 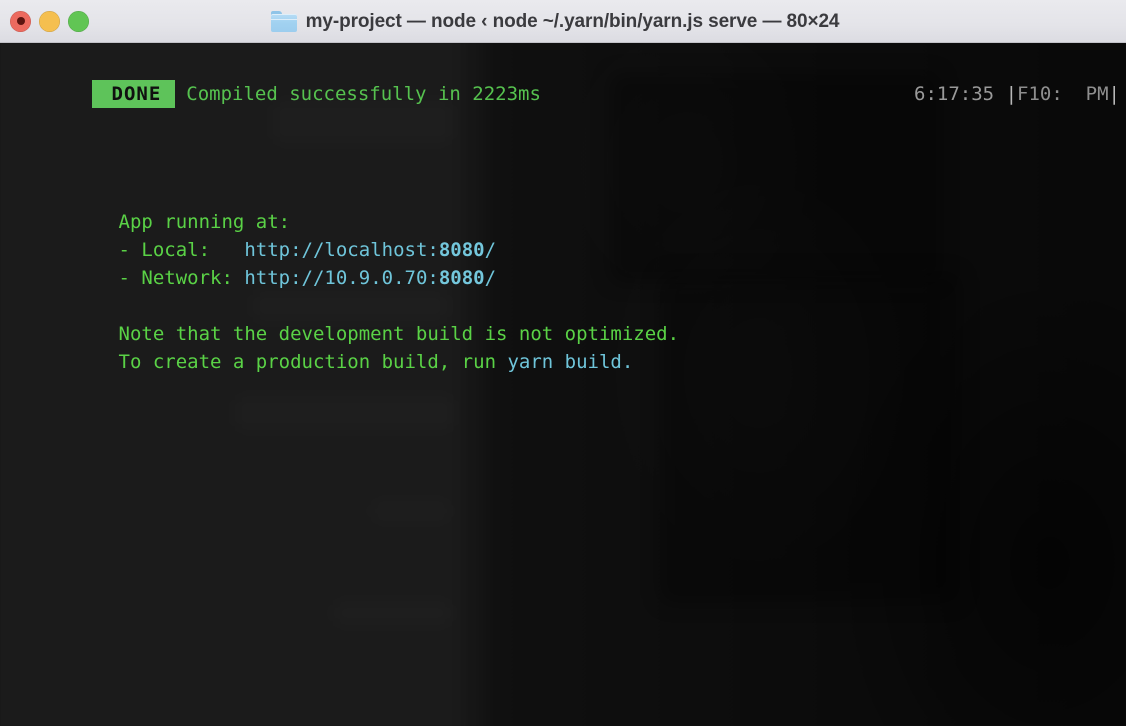 What do you see at coordinates (363, 94) in the screenshot?
I see `status-message: Compiled successfully in 2223ms` at bounding box center [363, 94].